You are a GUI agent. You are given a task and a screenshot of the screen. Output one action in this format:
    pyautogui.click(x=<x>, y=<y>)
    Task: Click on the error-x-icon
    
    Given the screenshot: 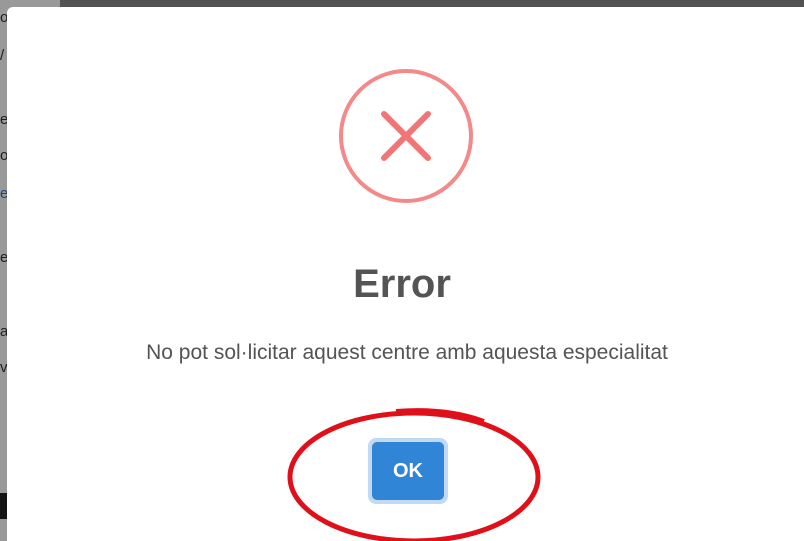 What is the action you would take?
    pyautogui.click(x=406, y=136)
    